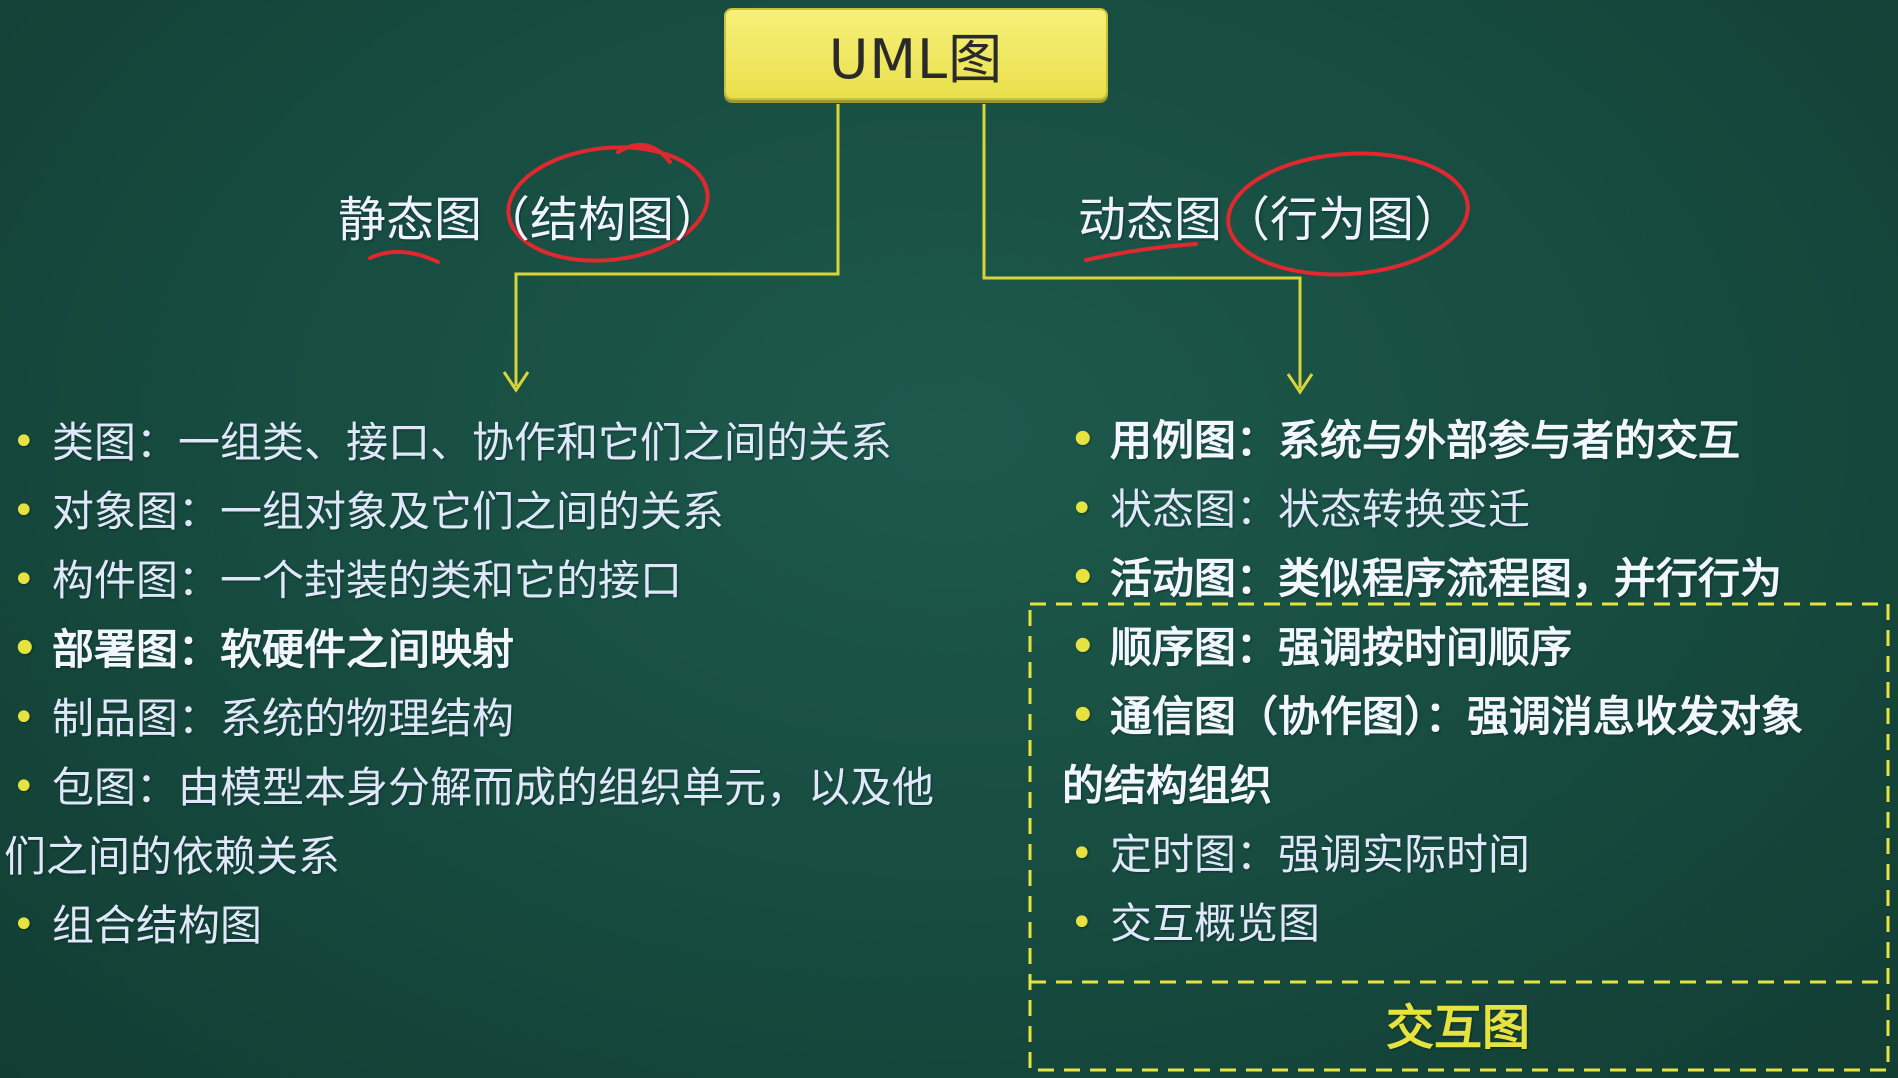  Describe the element at coordinates (504, 718) in the screenshot. I see `static-item-artifact-diagram: • 制品图：系统的物理结构` at that location.